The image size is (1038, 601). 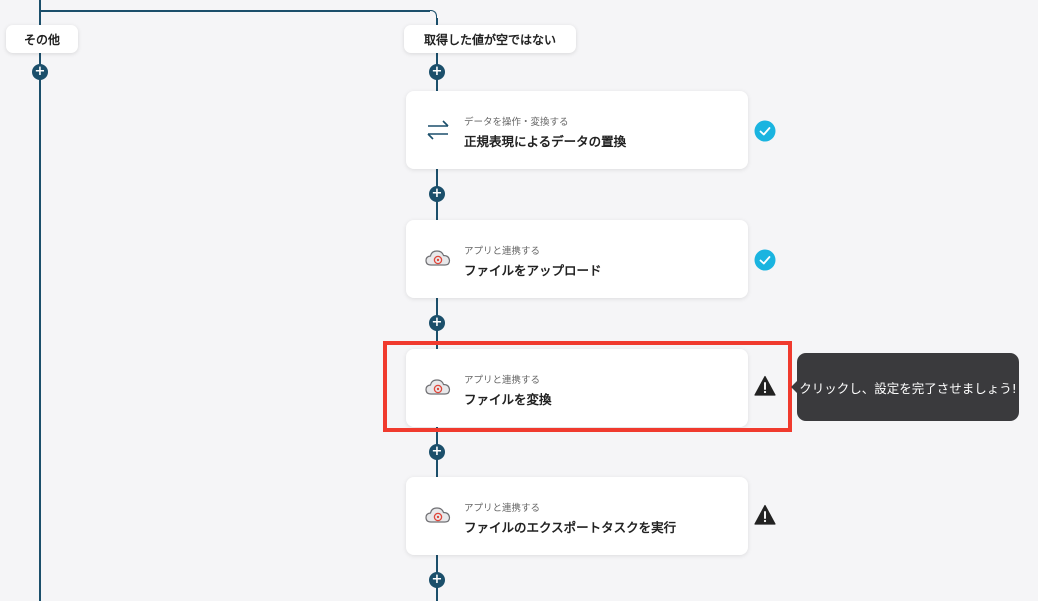 What do you see at coordinates (908, 388) in the screenshot?
I see `tooltip-text: クリックし、設定を完了させましょう!` at bounding box center [908, 388].